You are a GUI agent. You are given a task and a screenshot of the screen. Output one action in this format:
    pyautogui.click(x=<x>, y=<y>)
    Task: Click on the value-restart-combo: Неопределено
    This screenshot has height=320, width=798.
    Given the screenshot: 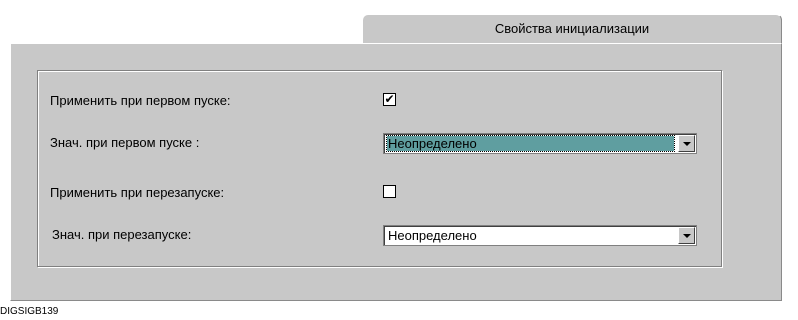 What is the action you would take?
    pyautogui.click(x=540, y=235)
    